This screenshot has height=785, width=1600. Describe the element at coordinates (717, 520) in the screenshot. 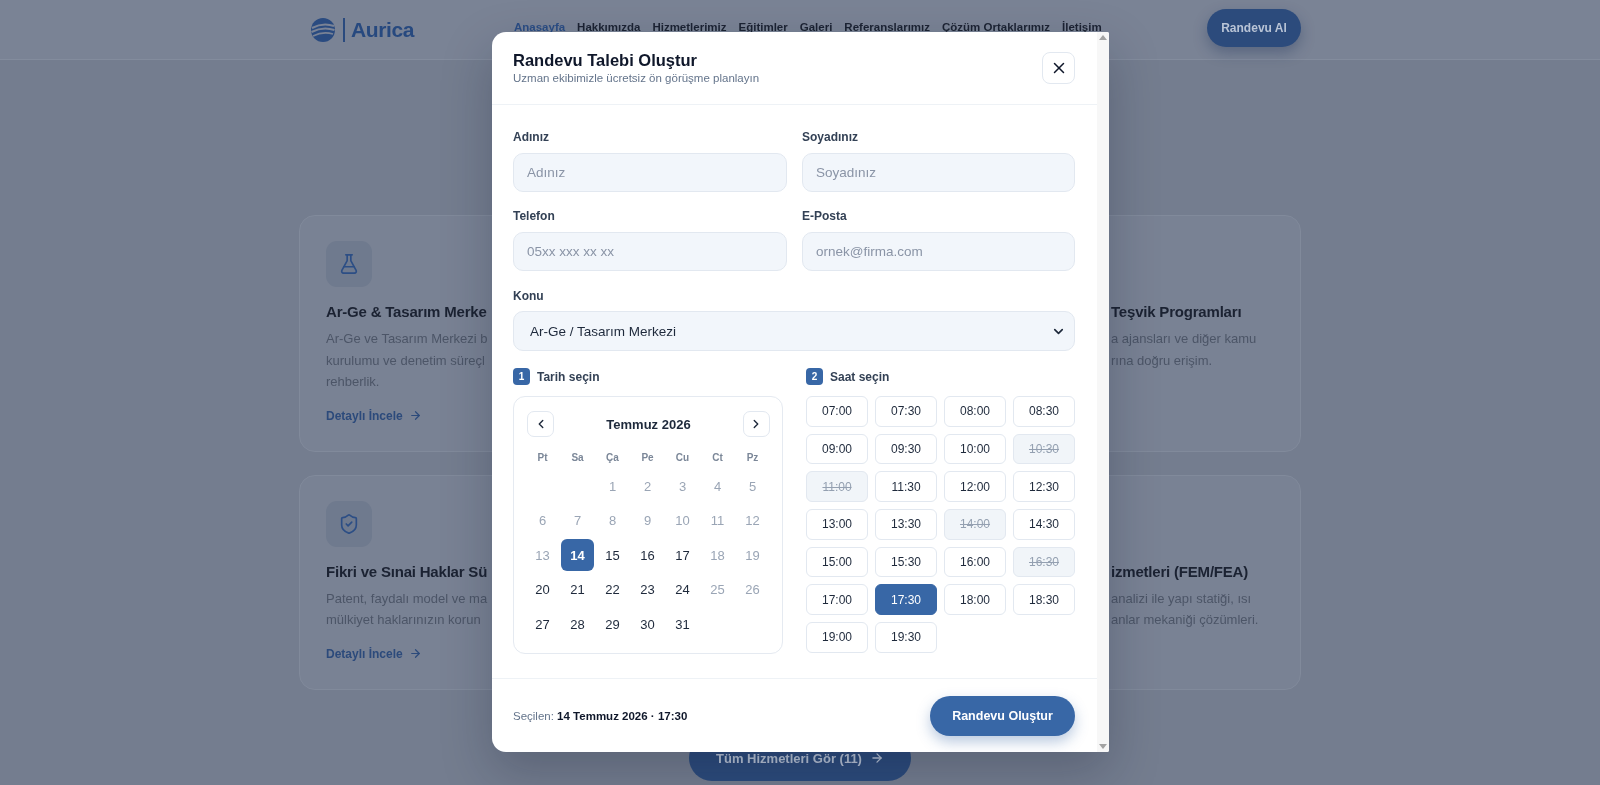

I see `calendar-day: 11` at that location.